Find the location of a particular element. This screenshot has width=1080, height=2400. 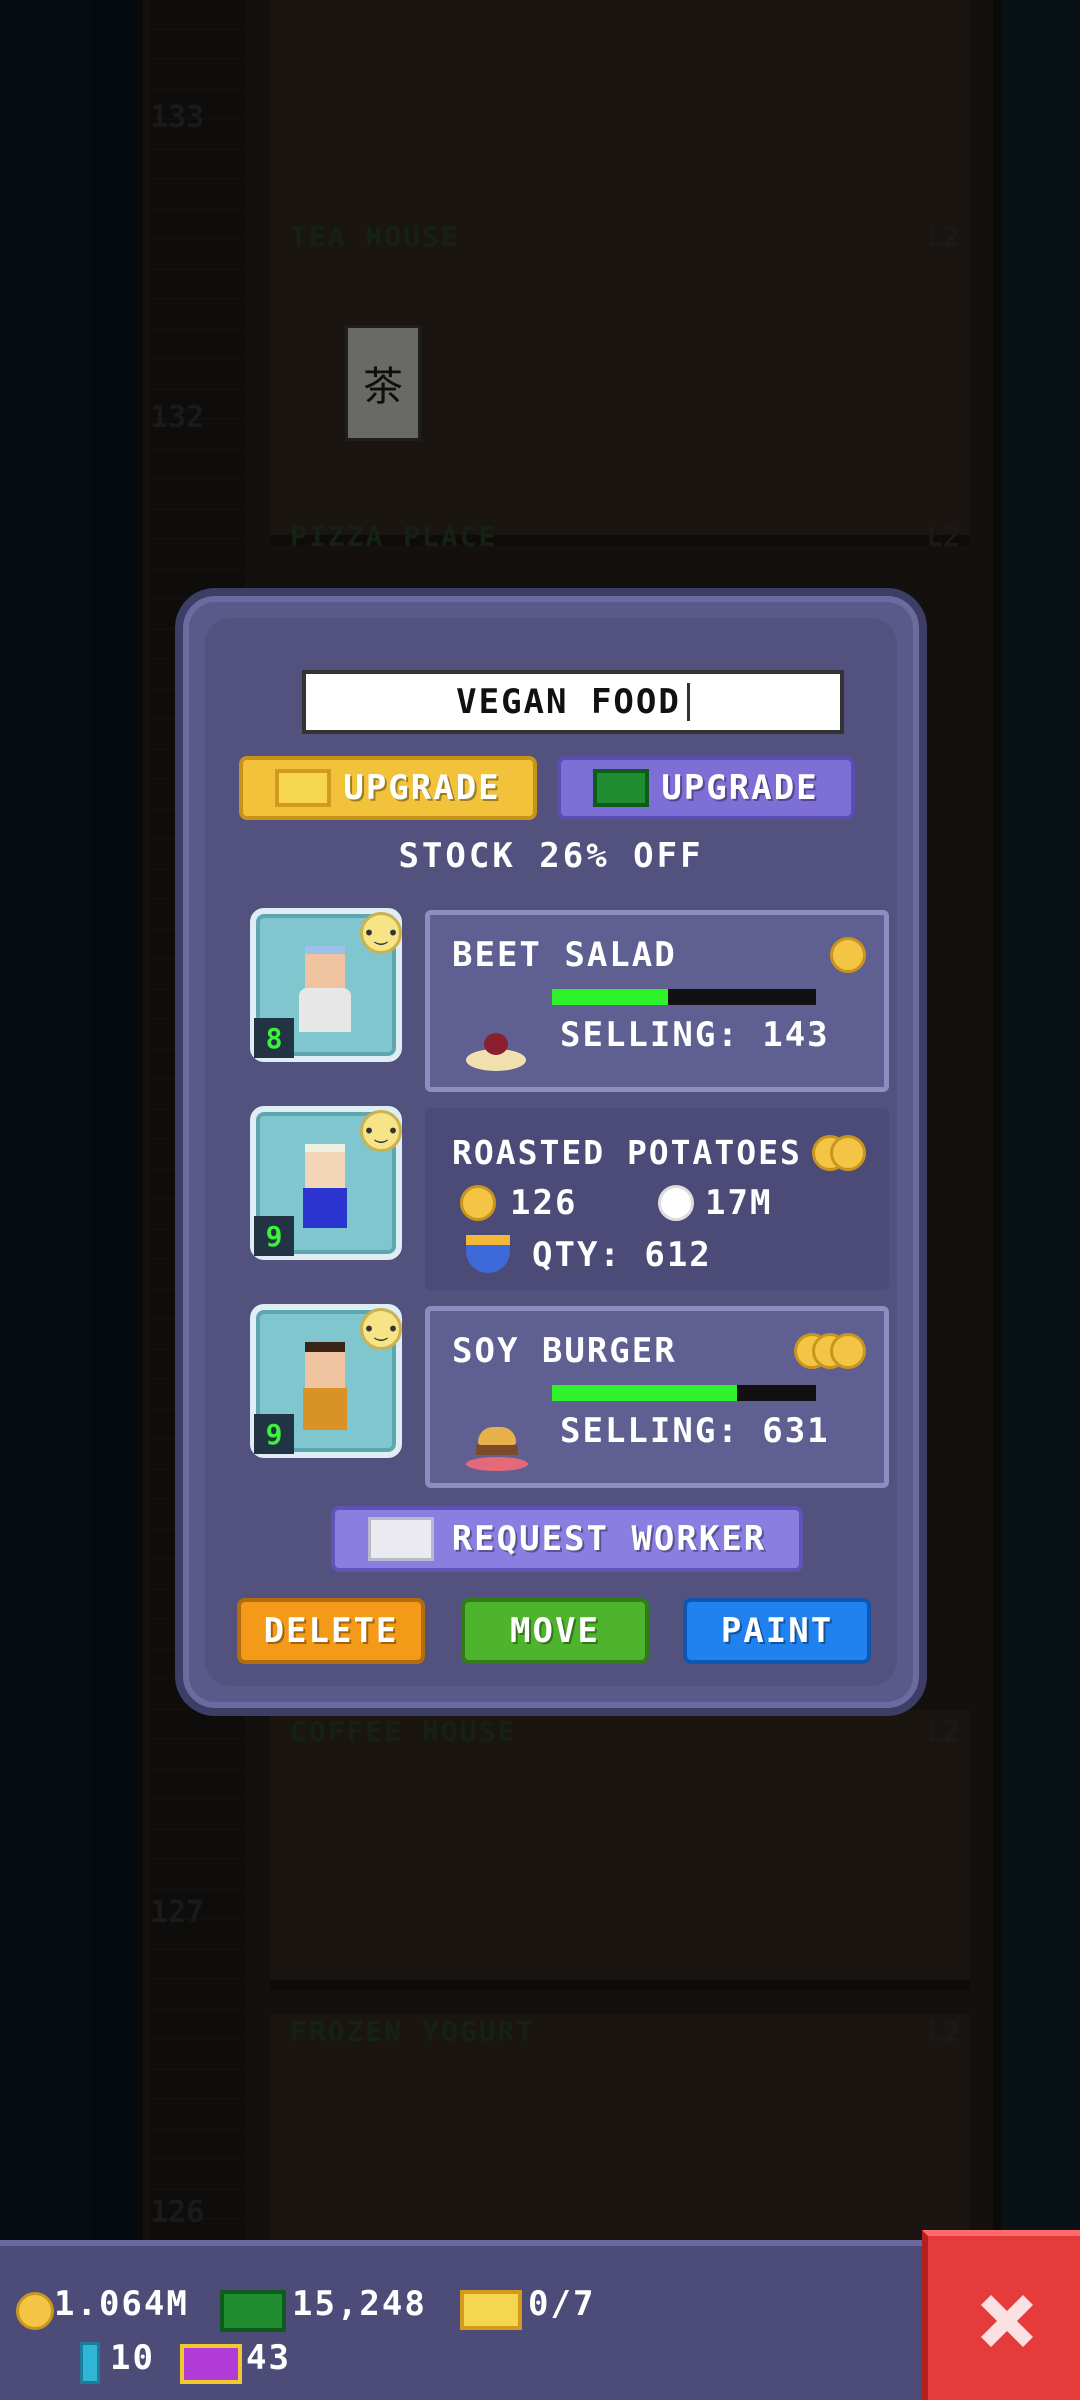

upgrade-coin-label: UPGRADE is located at coordinates (422, 788).